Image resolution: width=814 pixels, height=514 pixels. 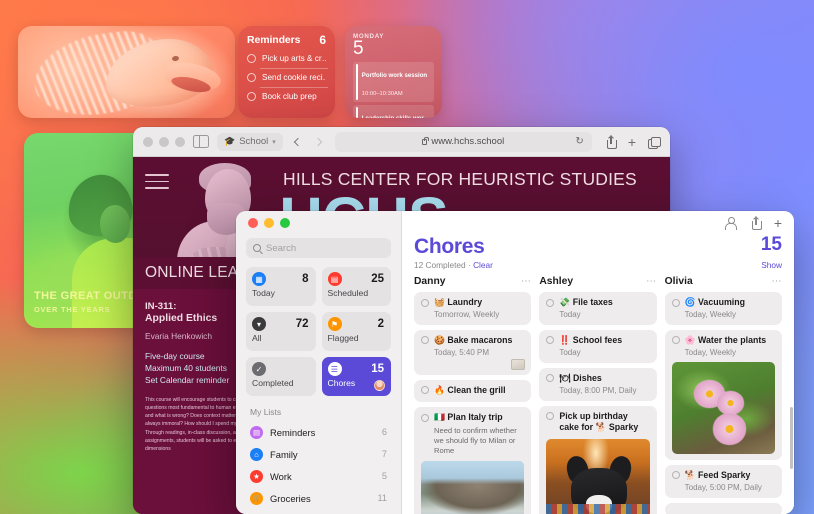 What do you see at coordinates (678, 281) in the screenshot?
I see `column-title: Olivia` at bounding box center [678, 281].